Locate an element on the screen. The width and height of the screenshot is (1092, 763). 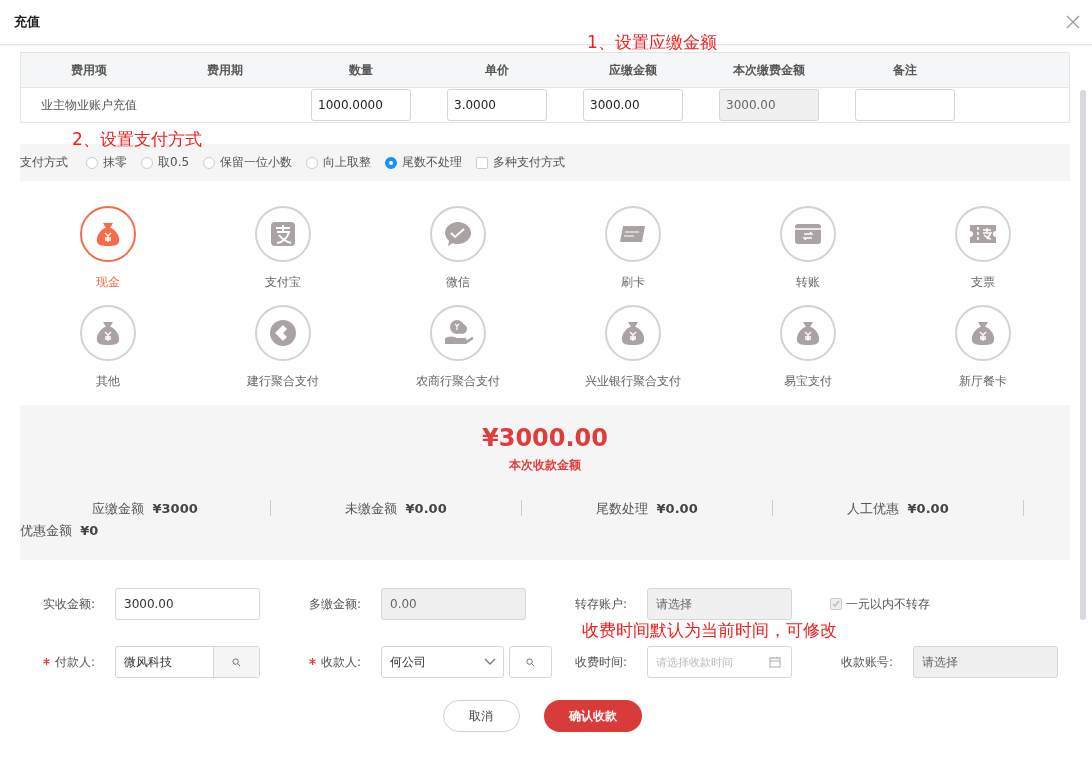
radio-label: 保留一位小数 is located at coordinates (256, 162).